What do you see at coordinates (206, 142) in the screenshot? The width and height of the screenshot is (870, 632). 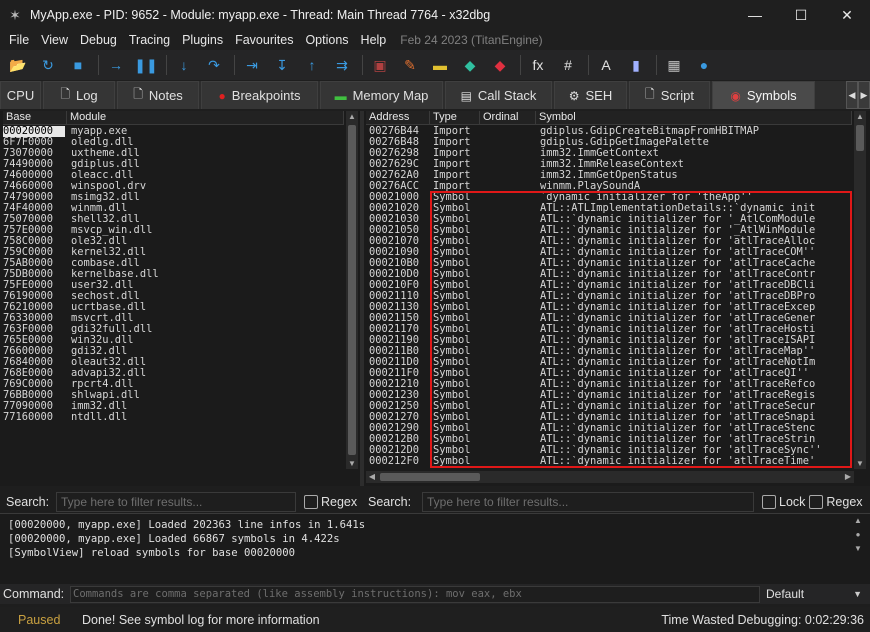 I see `module-name: oledlg.dll` at bounding box center [206, 142].